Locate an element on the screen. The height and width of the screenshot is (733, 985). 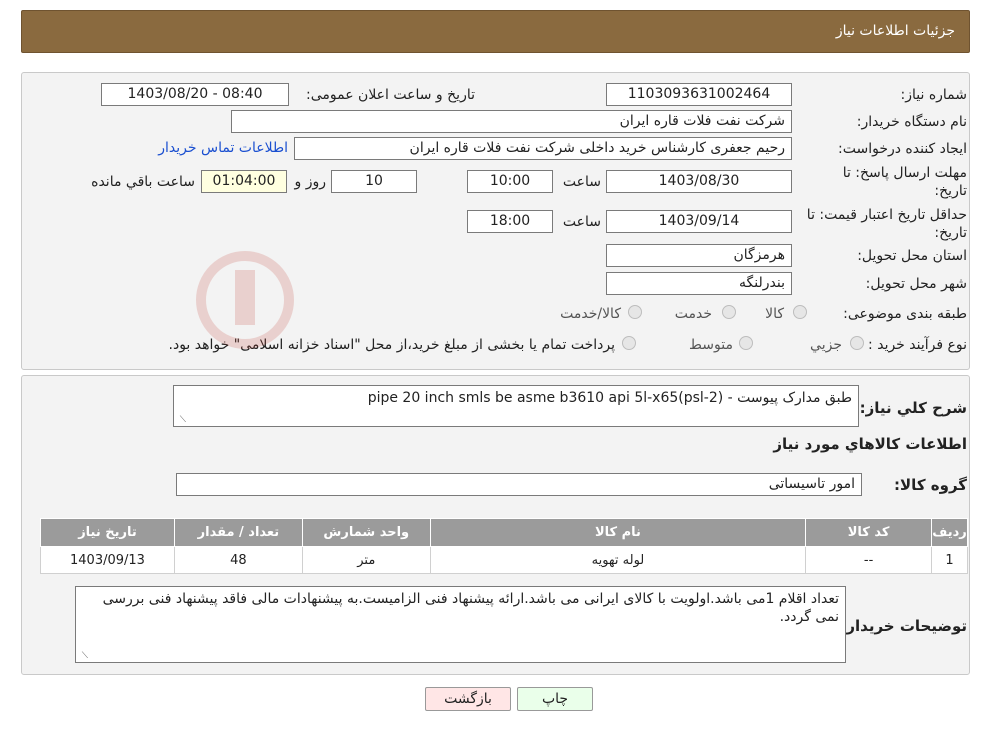
deadline-time-label: ساعت is located at coordinates (581, 182).